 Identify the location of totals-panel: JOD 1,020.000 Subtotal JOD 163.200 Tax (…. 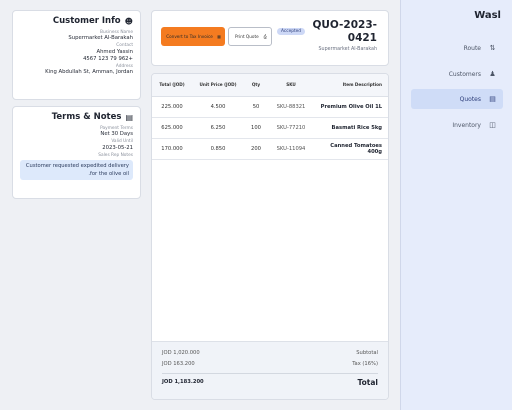
(270, 370).